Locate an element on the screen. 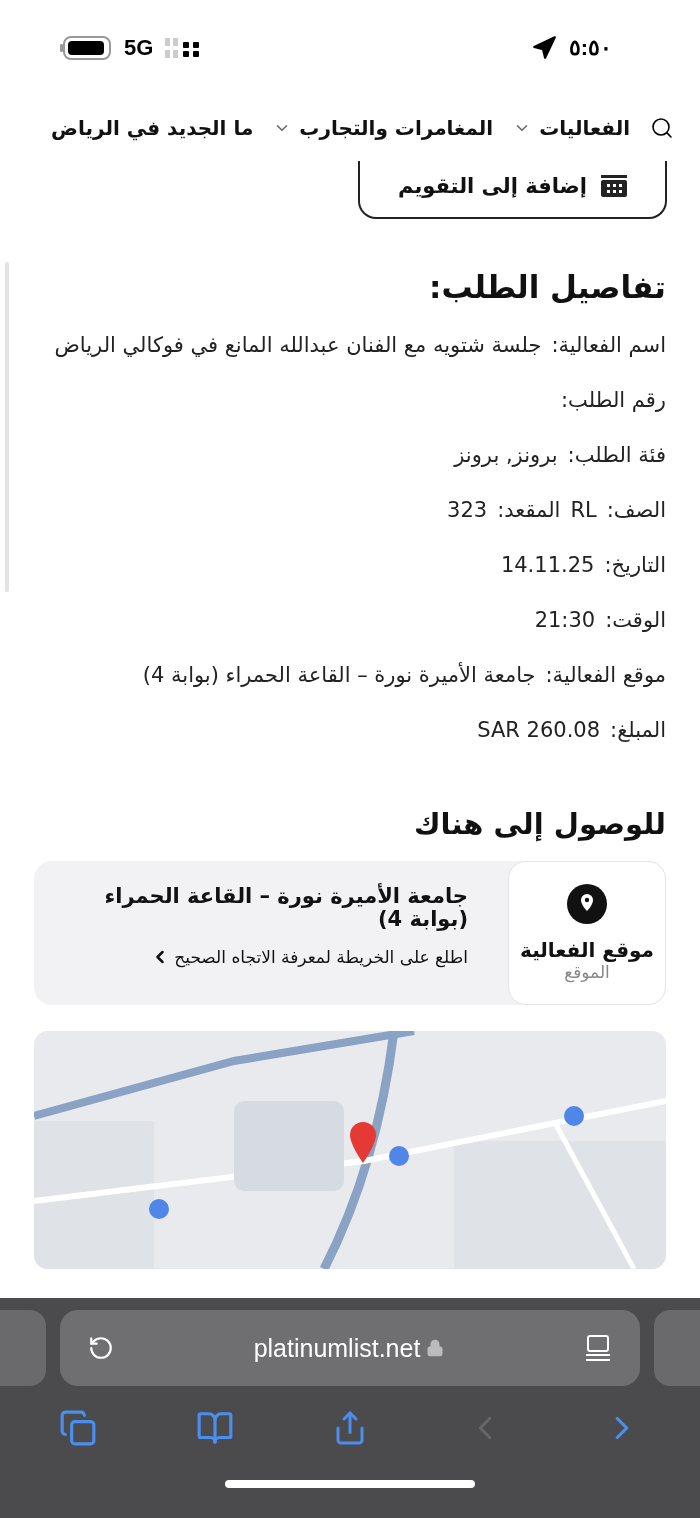 Image resolution: width=700 pixels, height=1518 pixels. clock-time: ٥:٥٠ is located at coordinates (590, 47).